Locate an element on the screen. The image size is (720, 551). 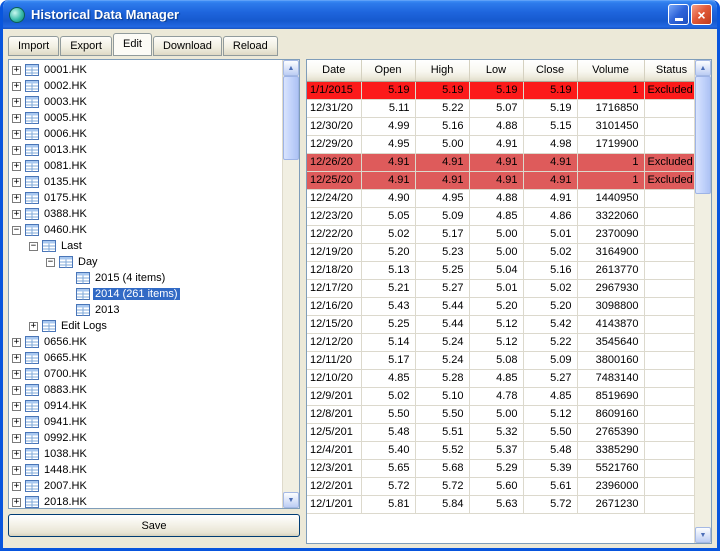
grid-row: 12/9/201 5.02 5.10 4.78 4.85 8519690 is located at coordinates (500, 396).